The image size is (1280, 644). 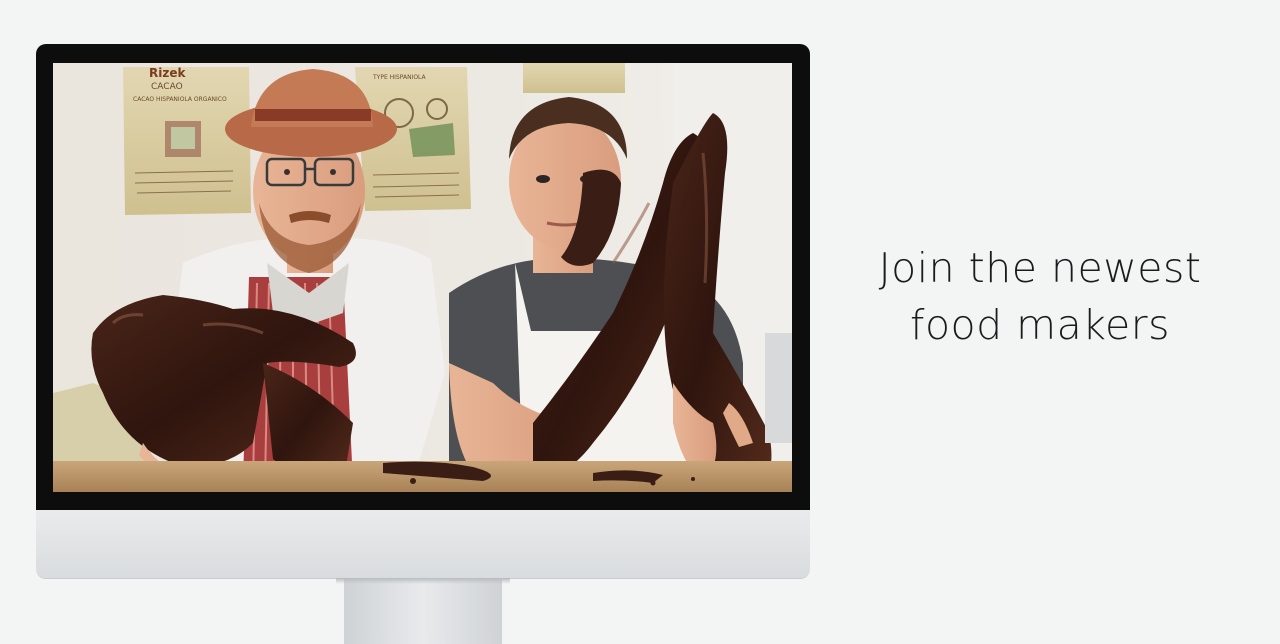 What do you see at coordinates (1040, 325) in the screenshot?
I see `hero-headline-line-2: food makers` at bounding box center [1040, 325].